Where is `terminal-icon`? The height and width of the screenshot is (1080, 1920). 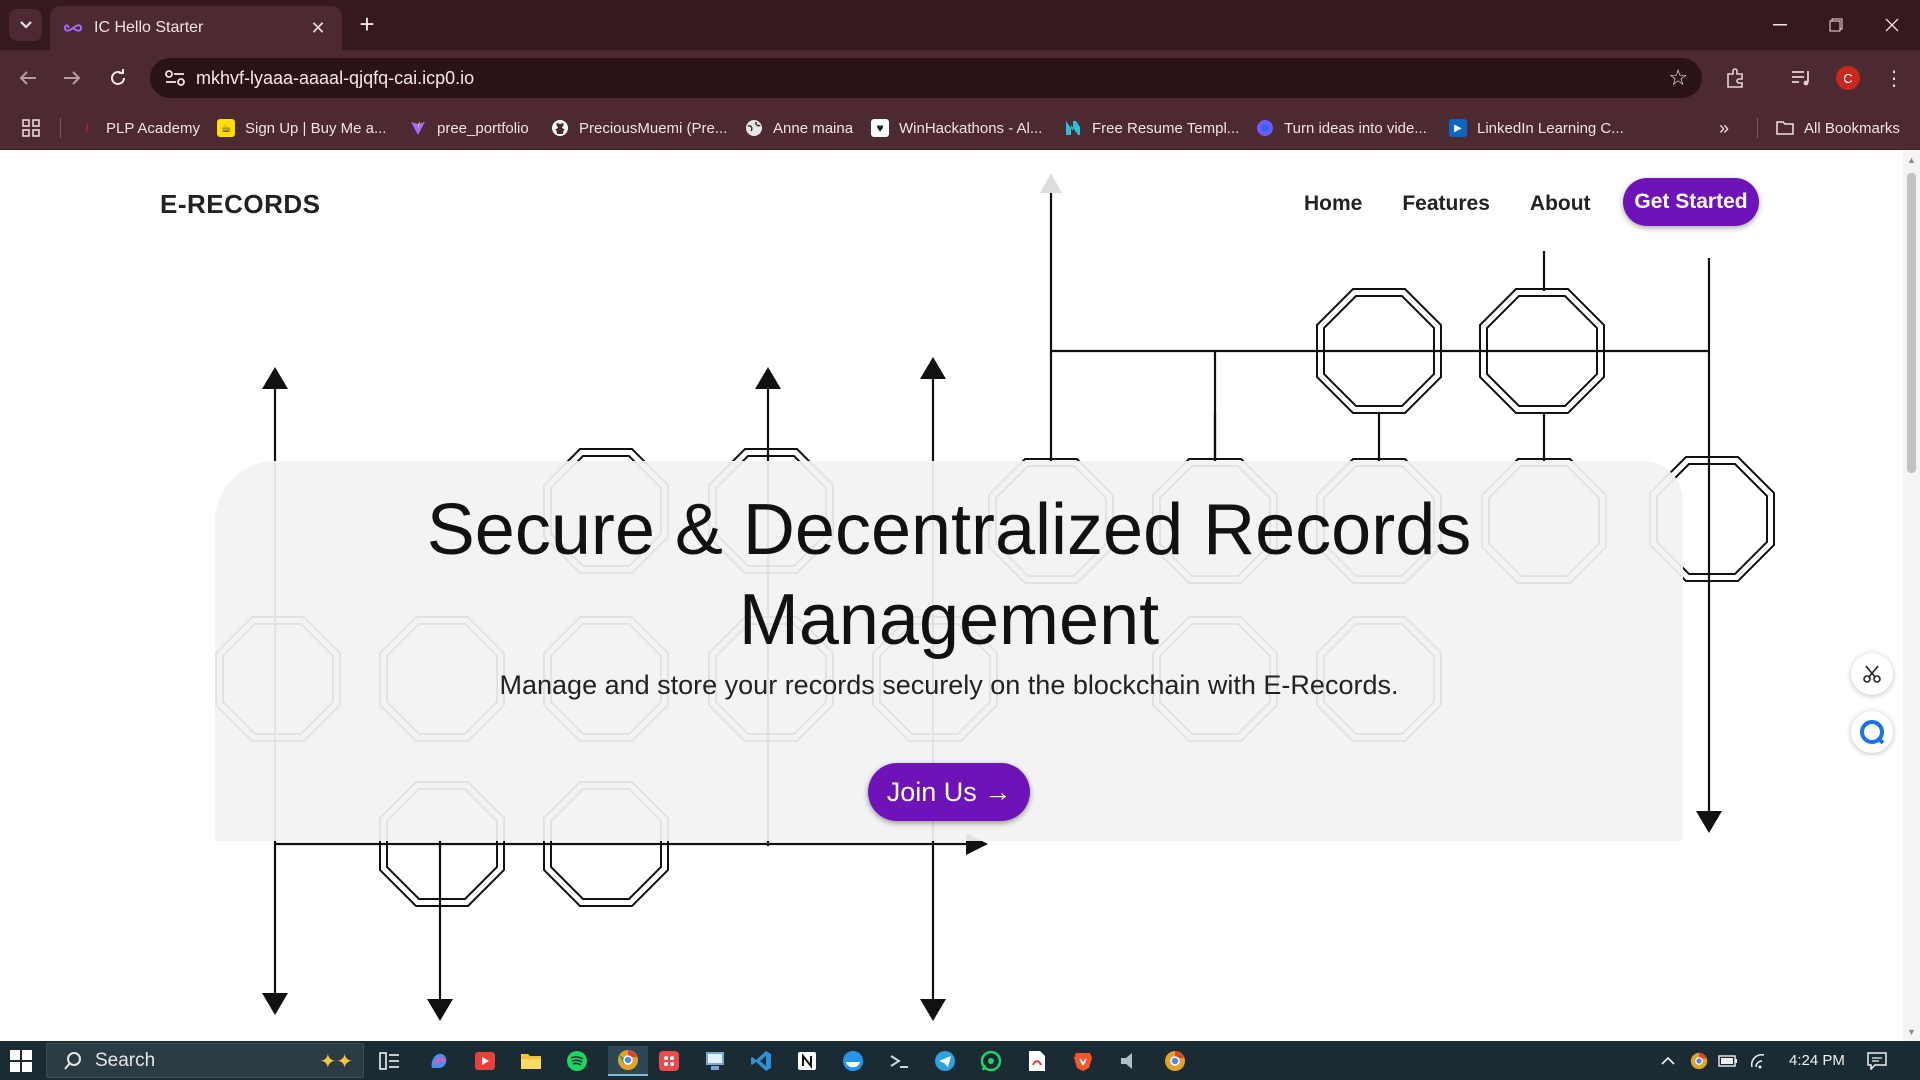
terminal-icon is located at coordinates (899, 1061).